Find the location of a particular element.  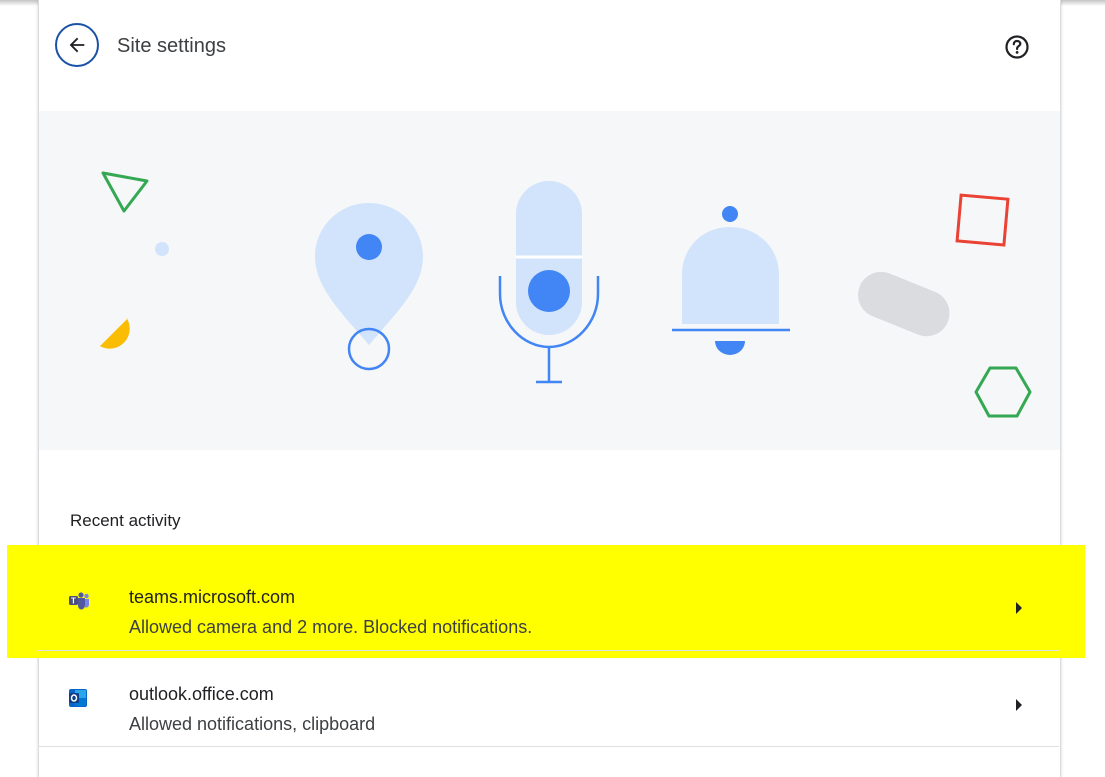

site-name: outlook.office.com is located at coordinates (201, 694).